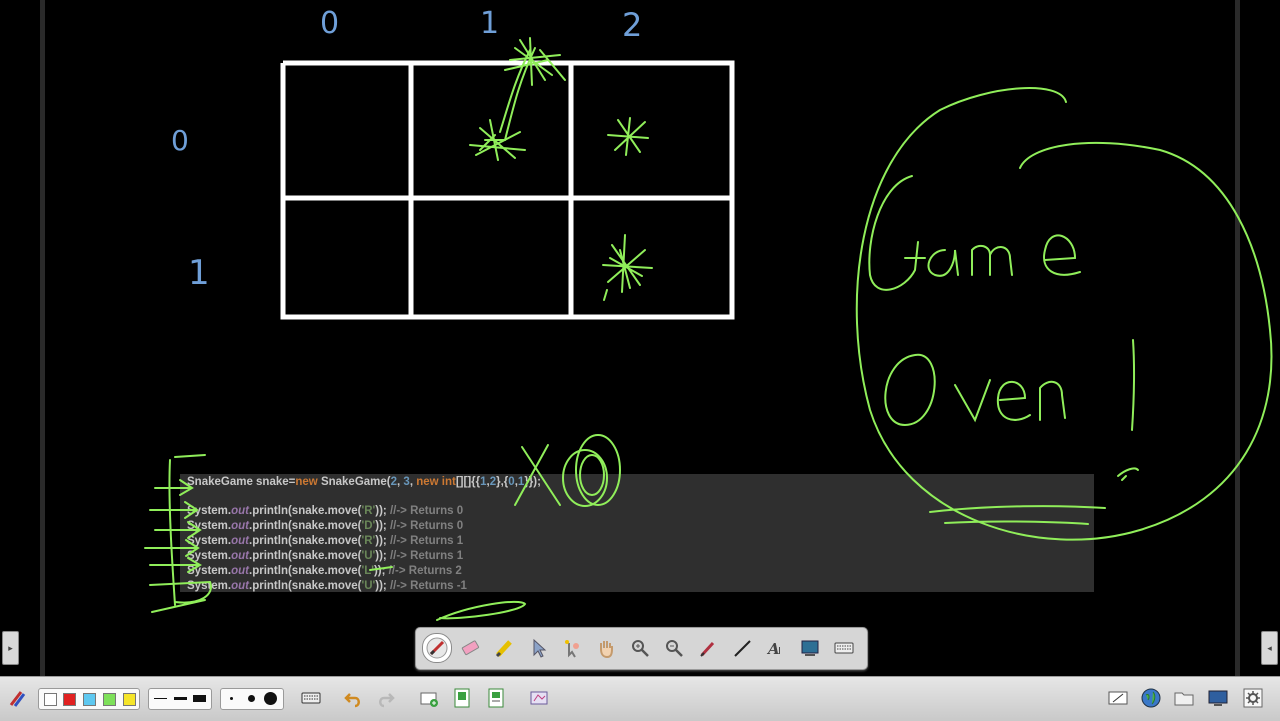 The height and width of the screenshot is (721, 1280). I want to click on letter-O, so click(910, 390).